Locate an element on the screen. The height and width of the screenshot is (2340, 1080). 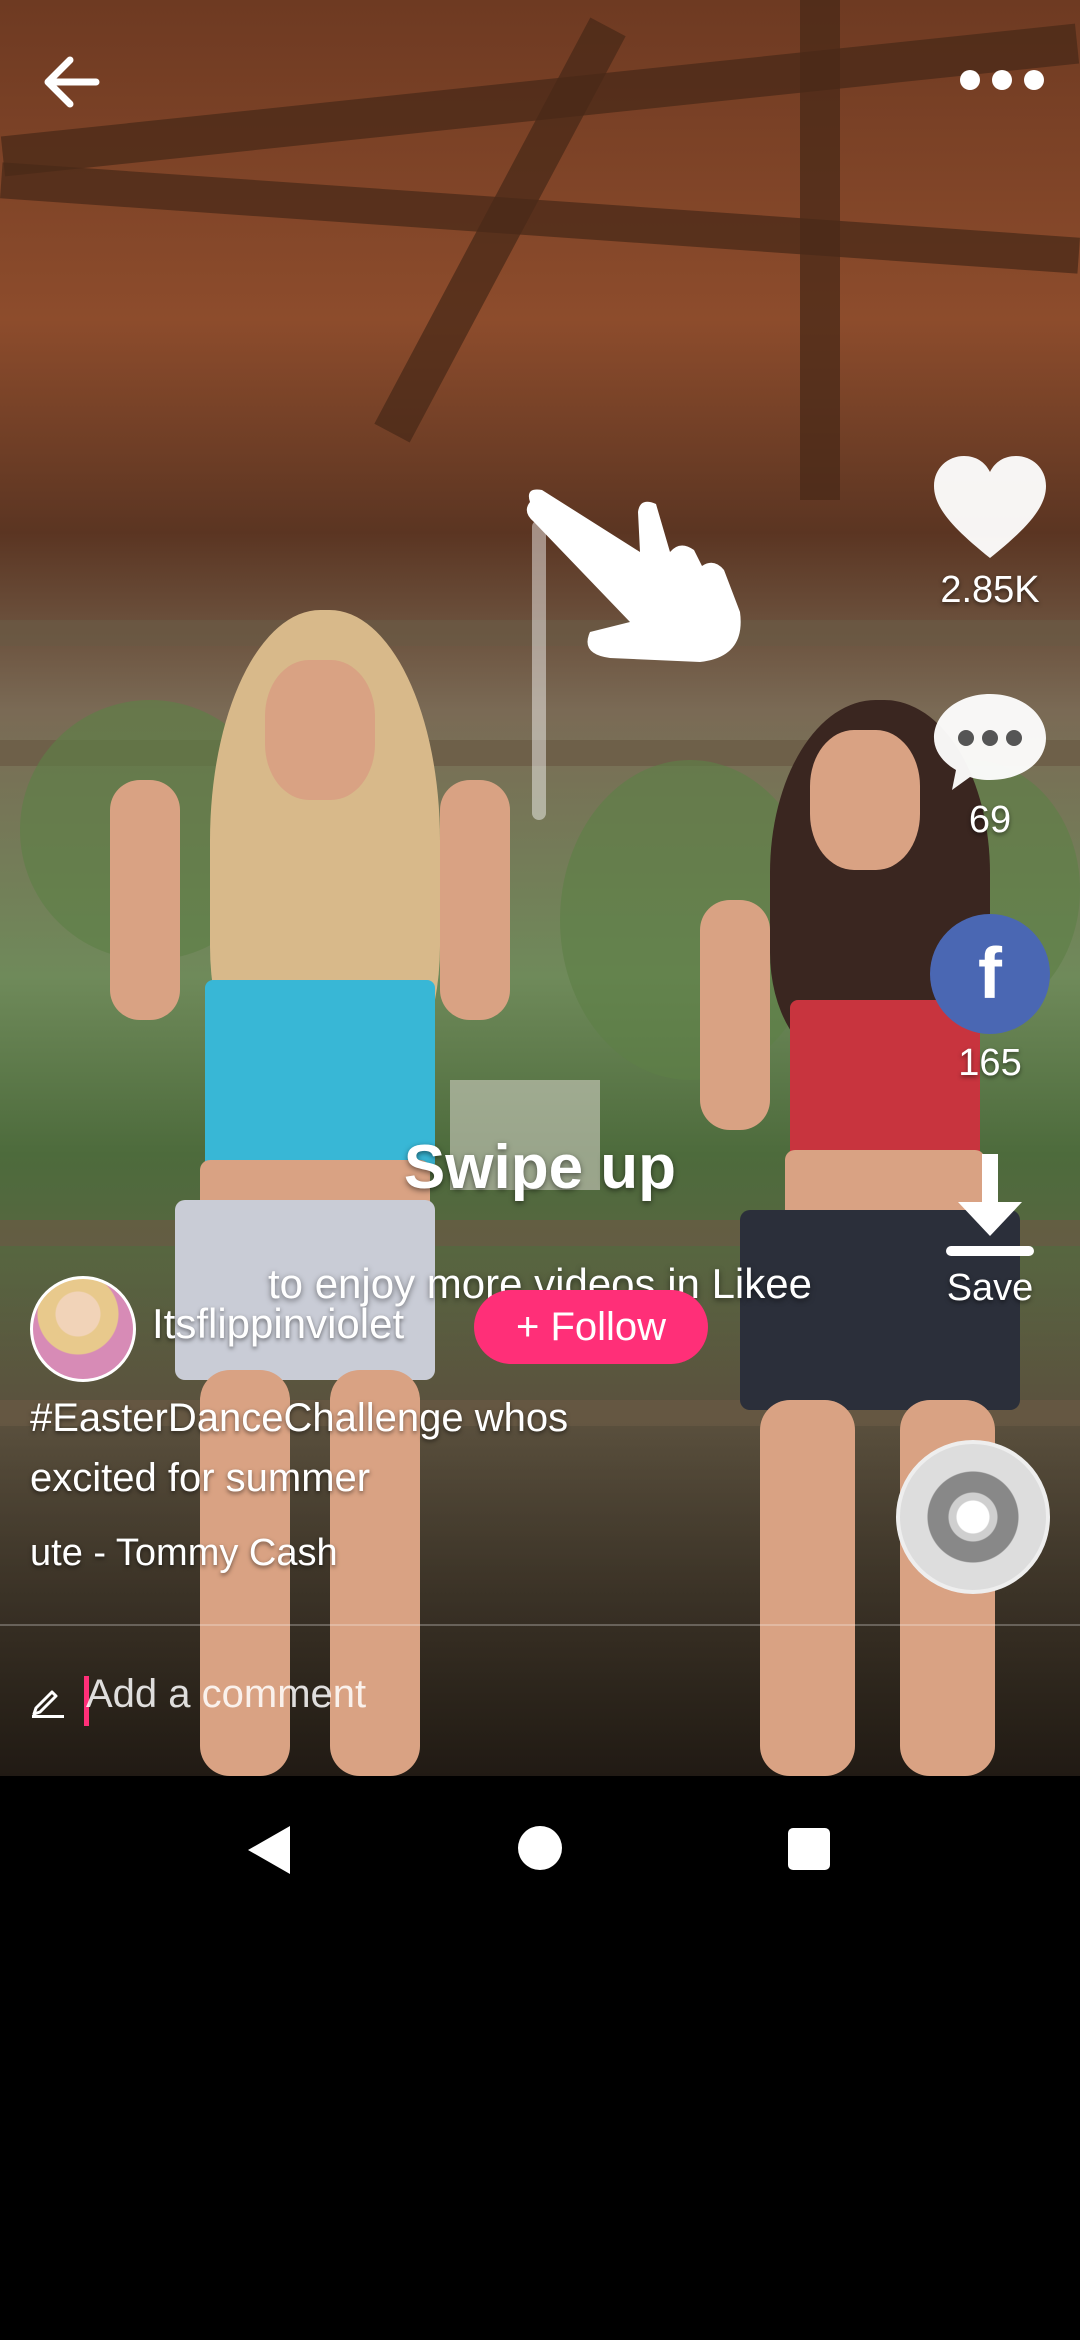
comment-button: 69 is located at coordinates (990, 766).